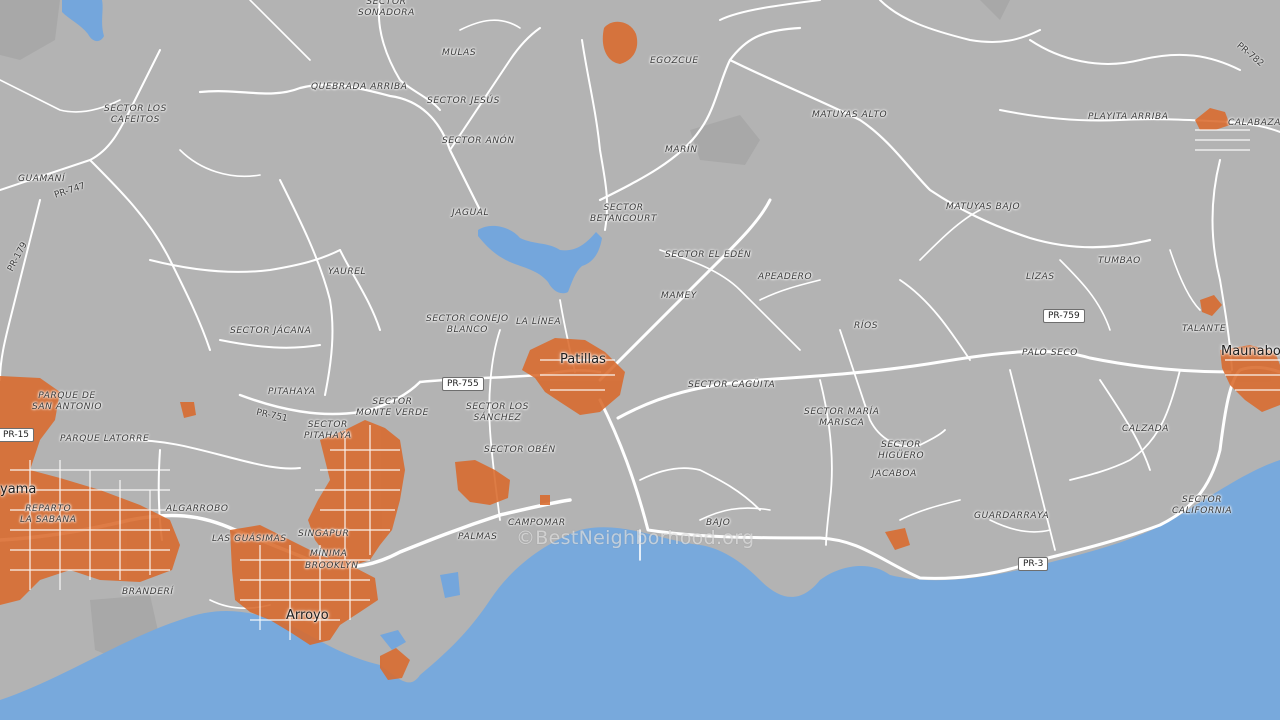 This screenshot has height=720, width=1280. What do you see at coordinates (17, 435) in the screenshot?
I see `route-shield-pr-15: PR-15` at bounding box center [17, 435].